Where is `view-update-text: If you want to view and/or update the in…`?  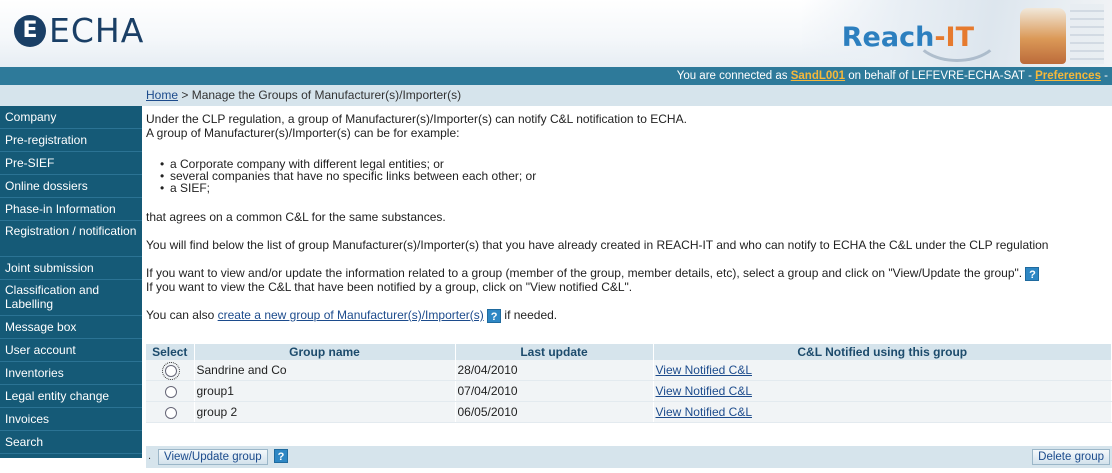
view-update-text: If you want to view and/or update the in… is located at coordinates (584, 273).